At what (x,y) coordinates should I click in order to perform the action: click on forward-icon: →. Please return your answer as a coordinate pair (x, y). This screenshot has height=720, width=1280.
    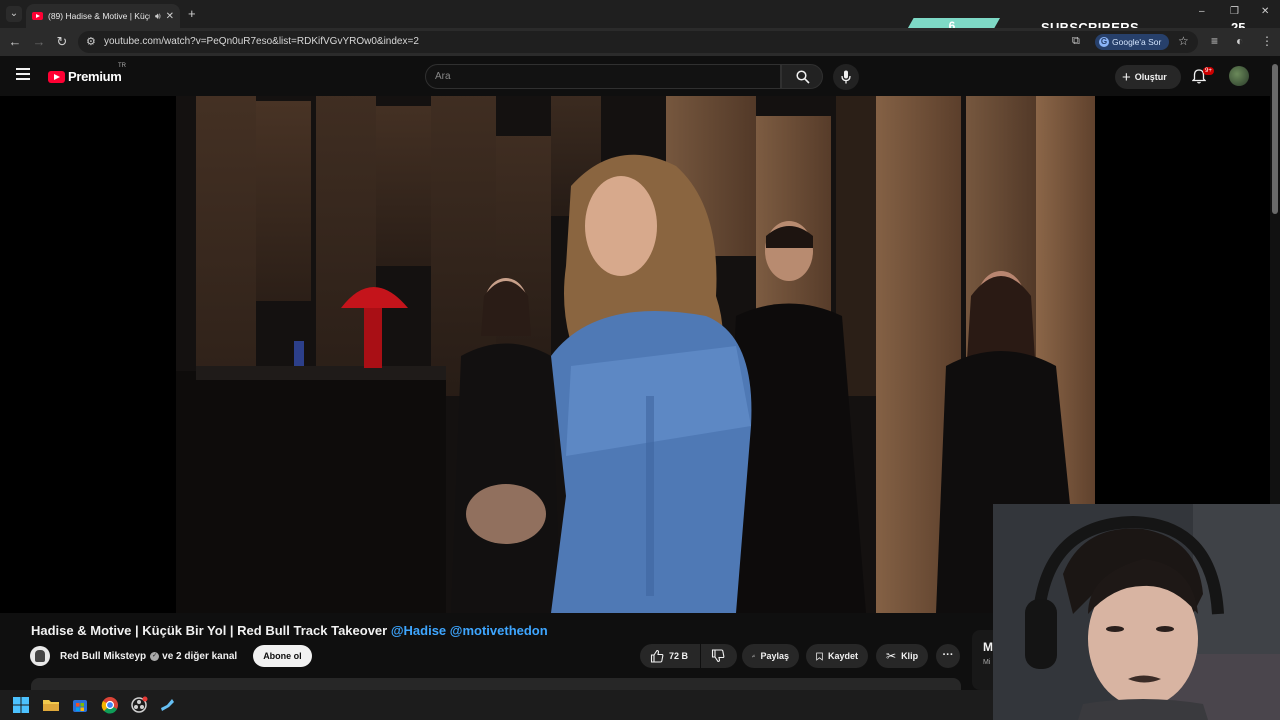
    Looking at the image, I should click on (39, 41).